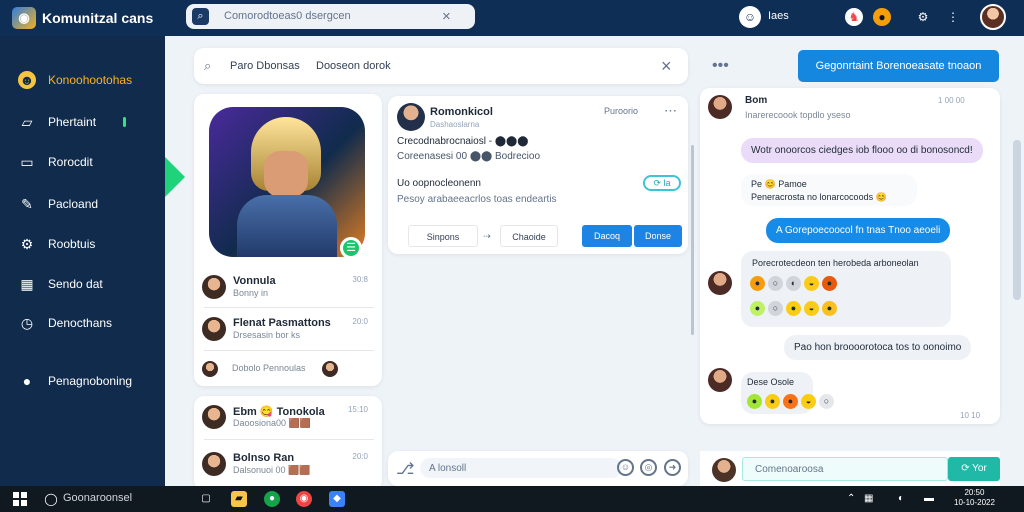 The width and height of the screenshot is (1024, 512). I want to click on app-title: Komunitzal cans, so click(98, 18).